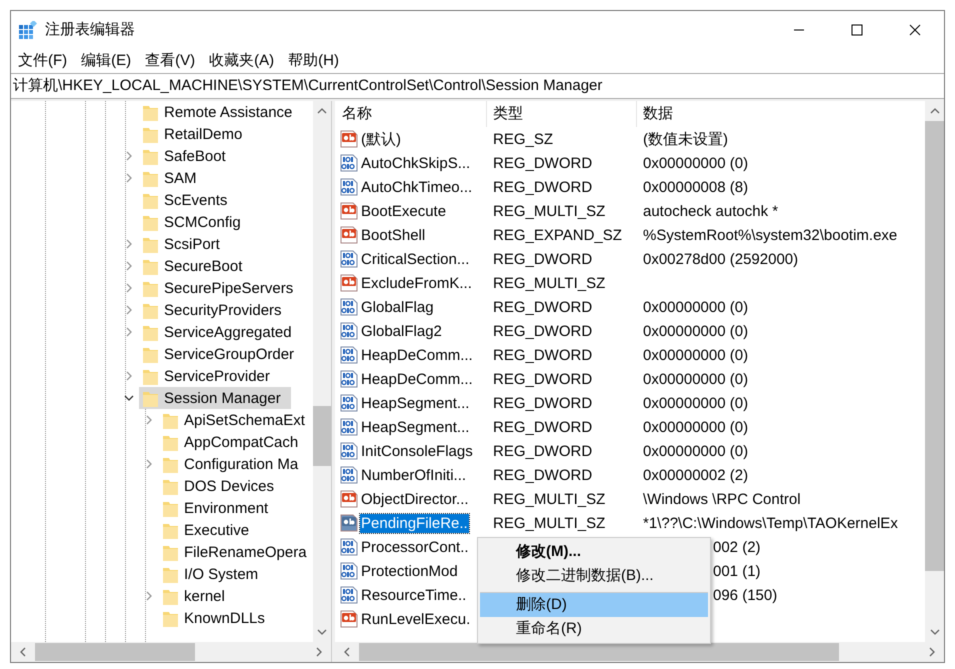 The image size is (955, 669). I want to click on tree-item: I/O System, so click(213, 574).